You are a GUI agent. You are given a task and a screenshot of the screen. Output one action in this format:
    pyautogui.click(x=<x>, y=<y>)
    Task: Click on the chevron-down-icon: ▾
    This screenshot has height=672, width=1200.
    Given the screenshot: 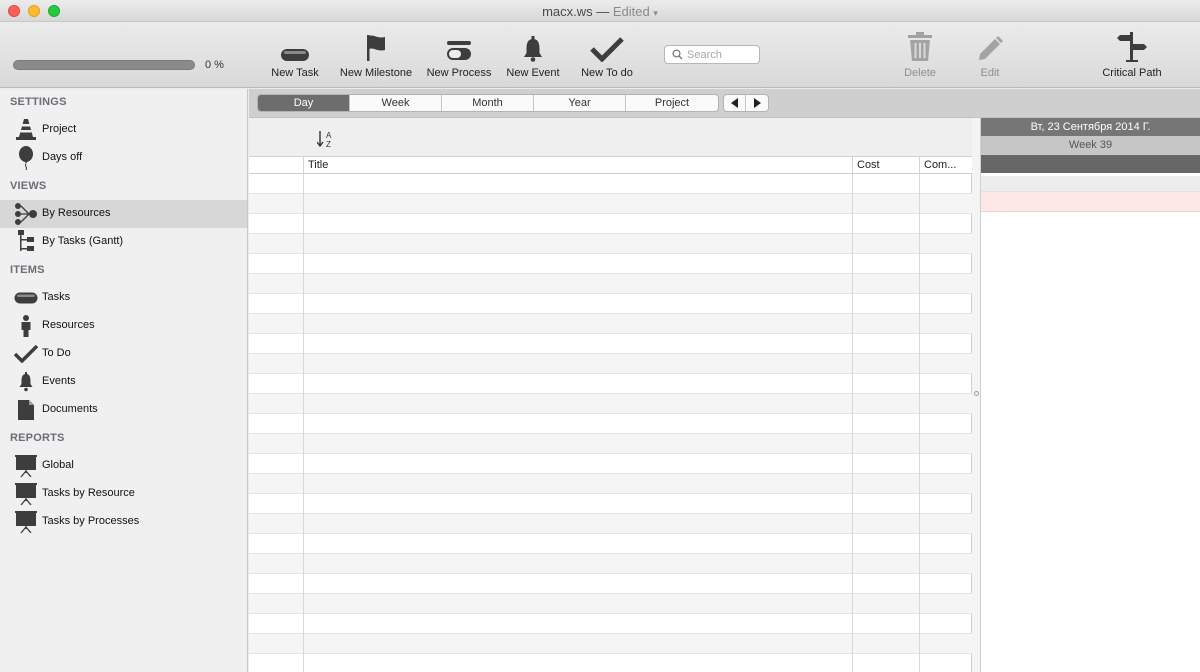 What is the action you would take?
    pyautogui.click(x=655, y=13)
    